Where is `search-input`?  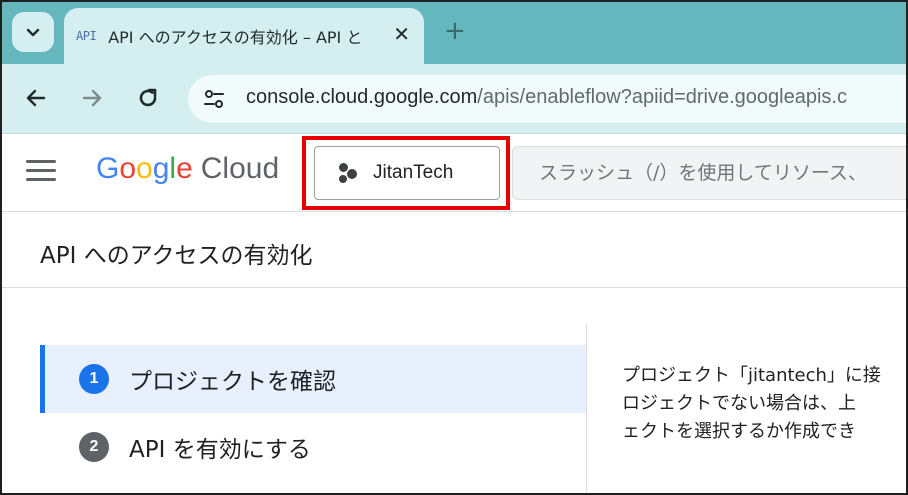
search-input is located at coordinates (709, 173).